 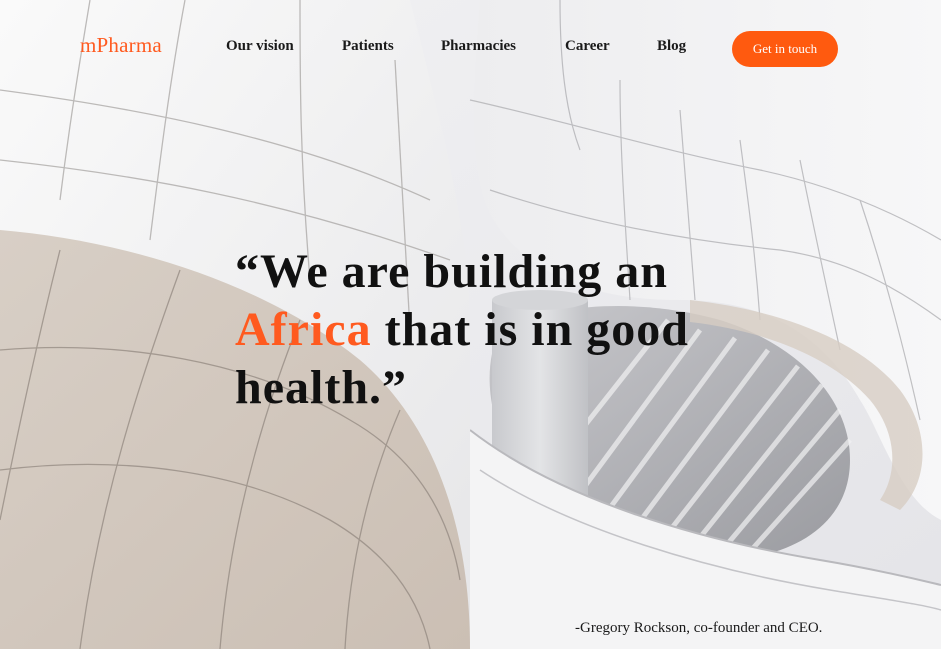 What do you see at coordinates (309, 387) in the screenshot?
I see `quote-line-3: health.` at bounding box center [309, 387].